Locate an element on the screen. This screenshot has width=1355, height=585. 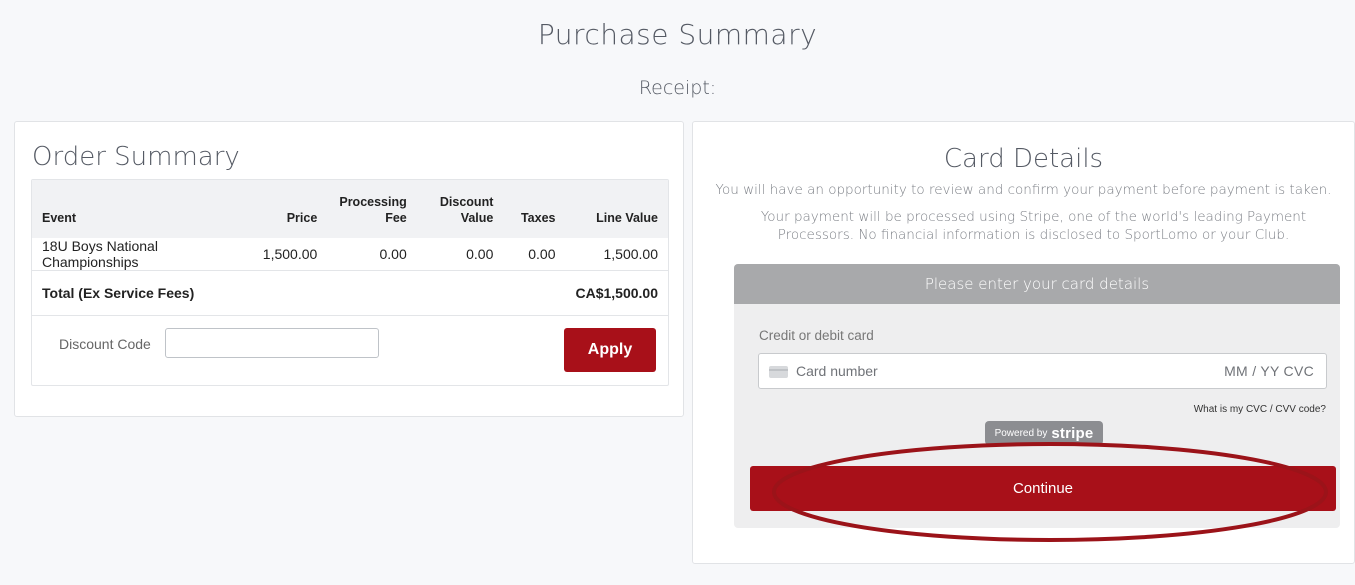
col-header-processing-fee: Processing Fee is located at coordinates (373, 210).